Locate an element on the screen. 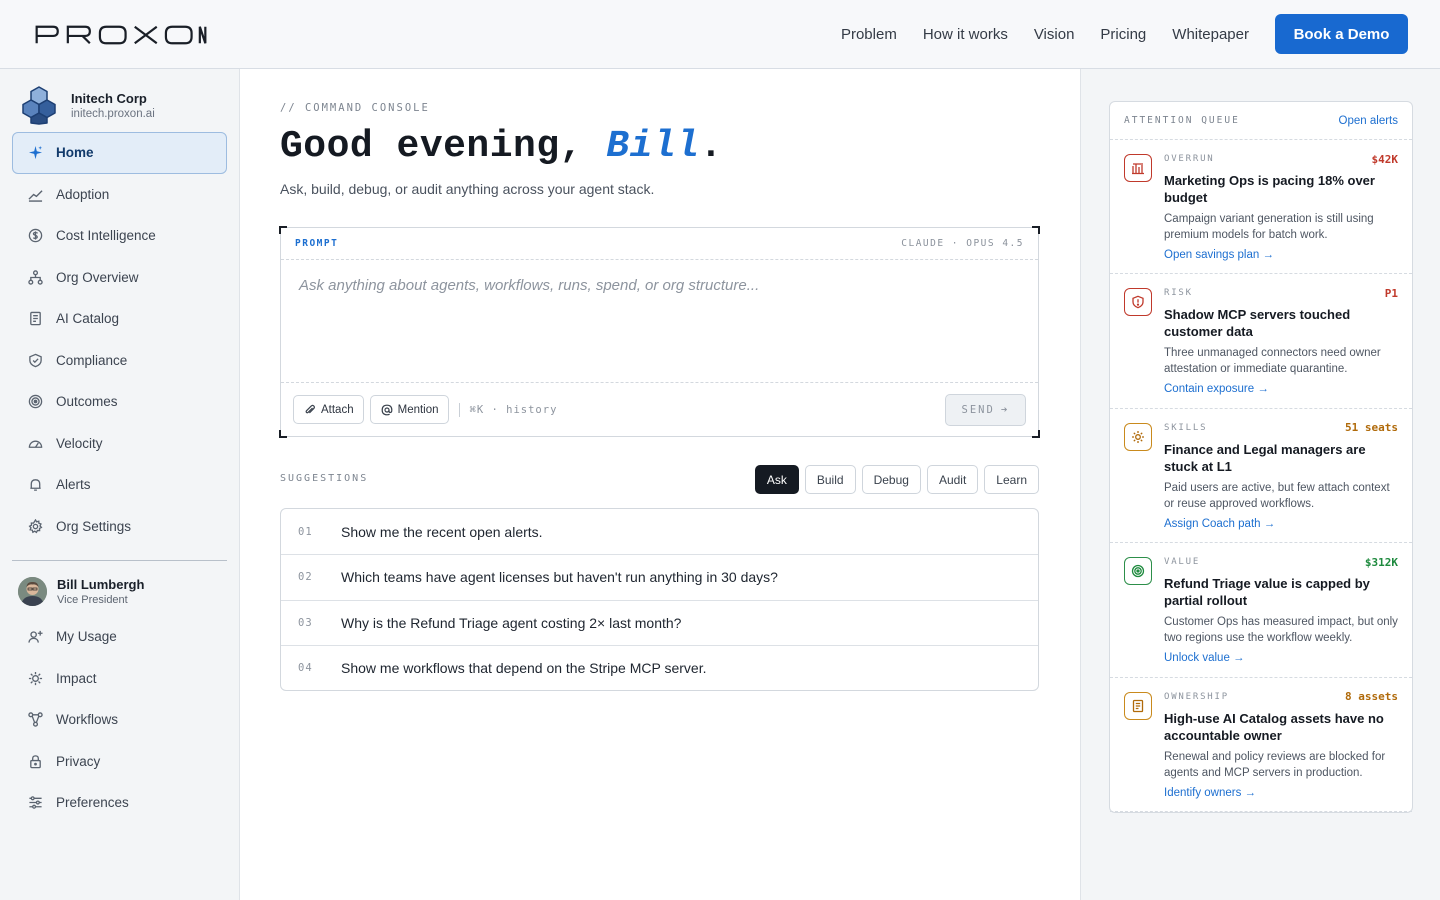  sidebar-item-preferences: Preferences is located at coordinates (119, 803).